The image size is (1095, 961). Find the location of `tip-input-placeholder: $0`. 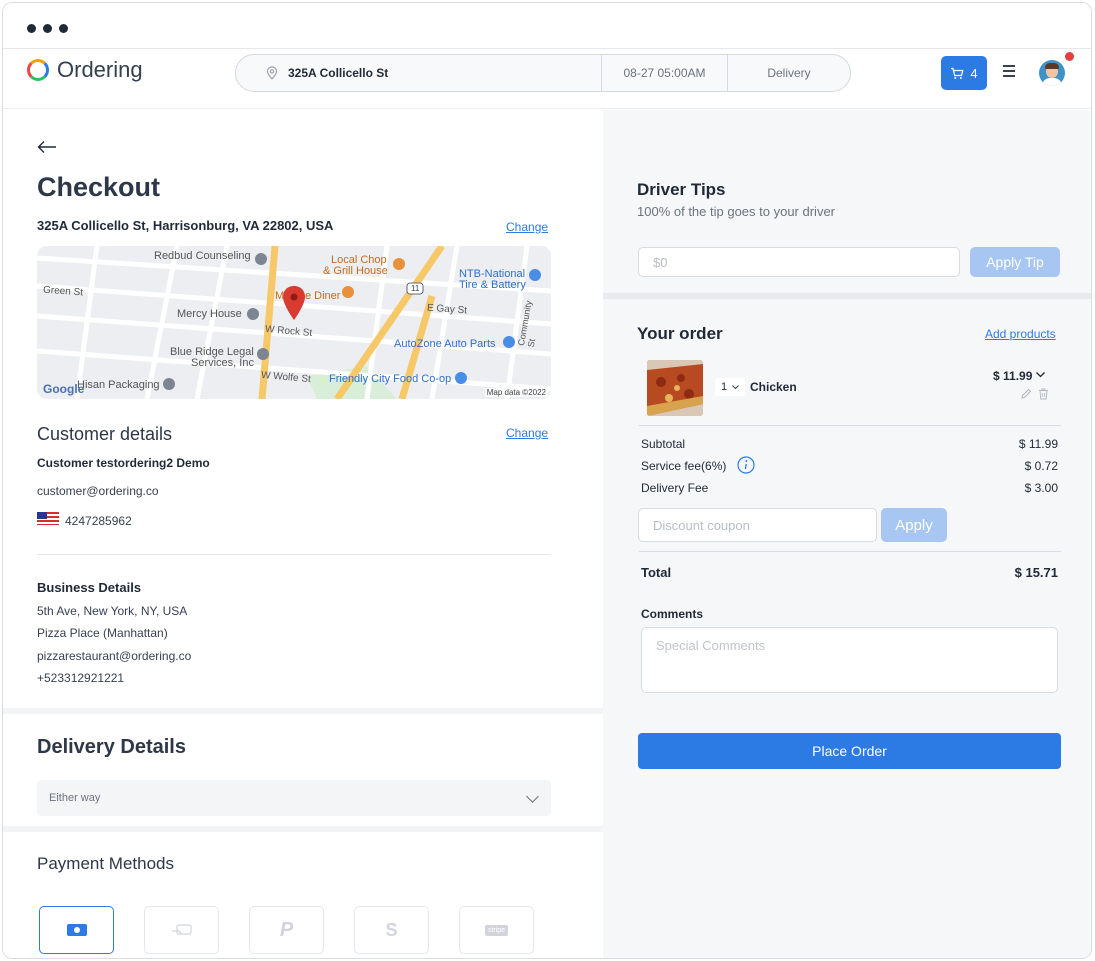

tip-input-placeholder: $0 is located at coordinates (660, 262).